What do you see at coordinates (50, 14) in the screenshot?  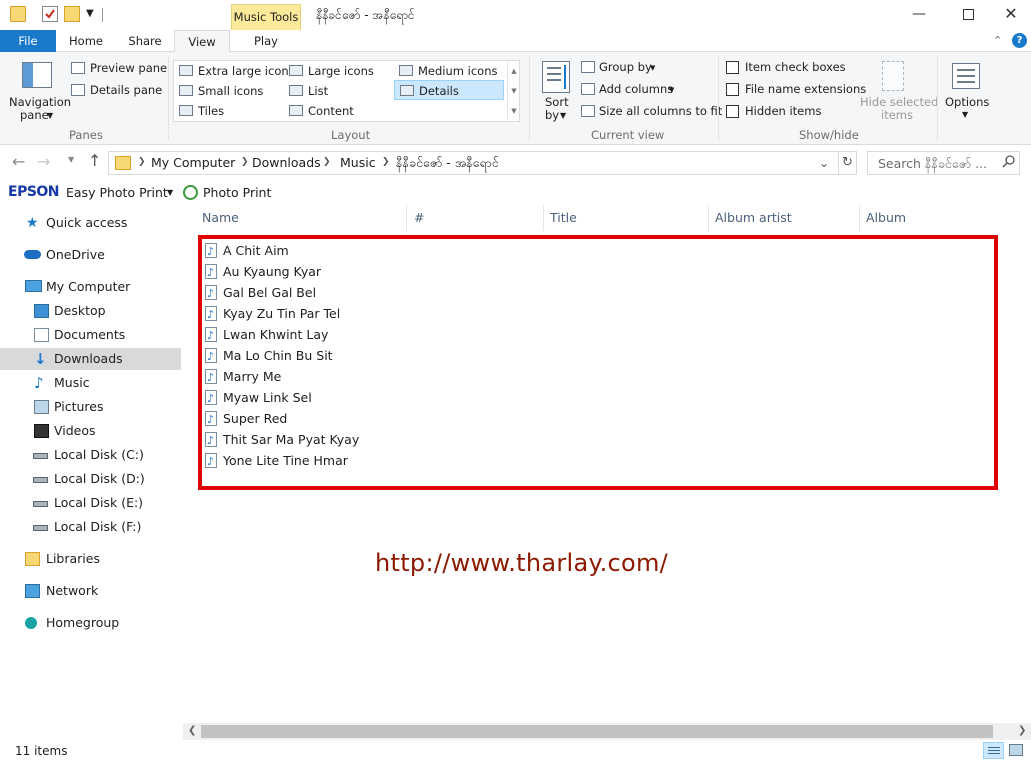 I see `properties-icon` at bounding box center [50, 14].